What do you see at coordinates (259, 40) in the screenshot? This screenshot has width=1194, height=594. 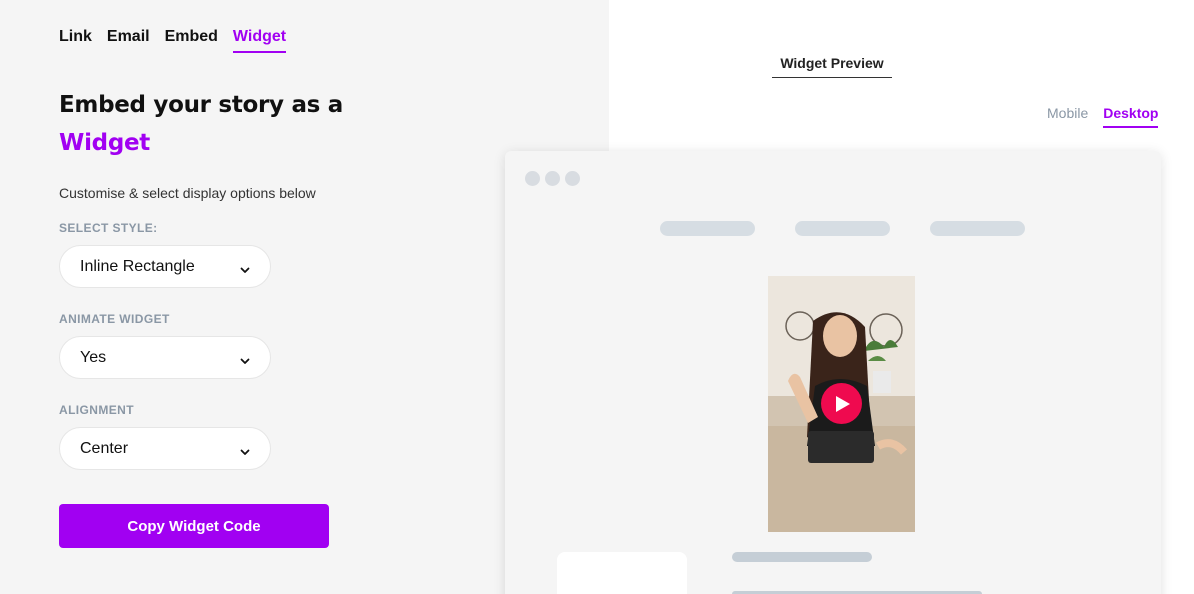 I see `tab-widget: Widget` at bounding box center [259, 40].